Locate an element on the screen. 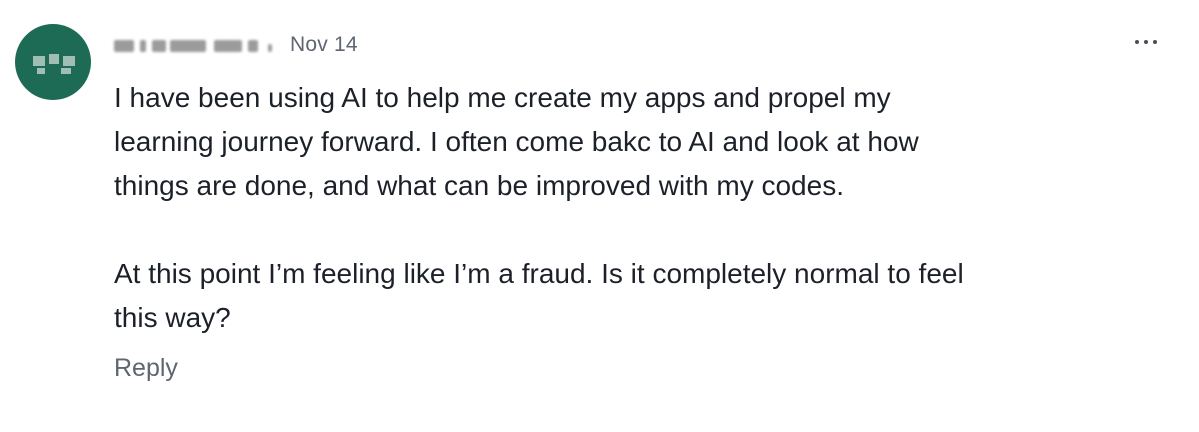  more-options-icon is located at coordinates (1146, 42).